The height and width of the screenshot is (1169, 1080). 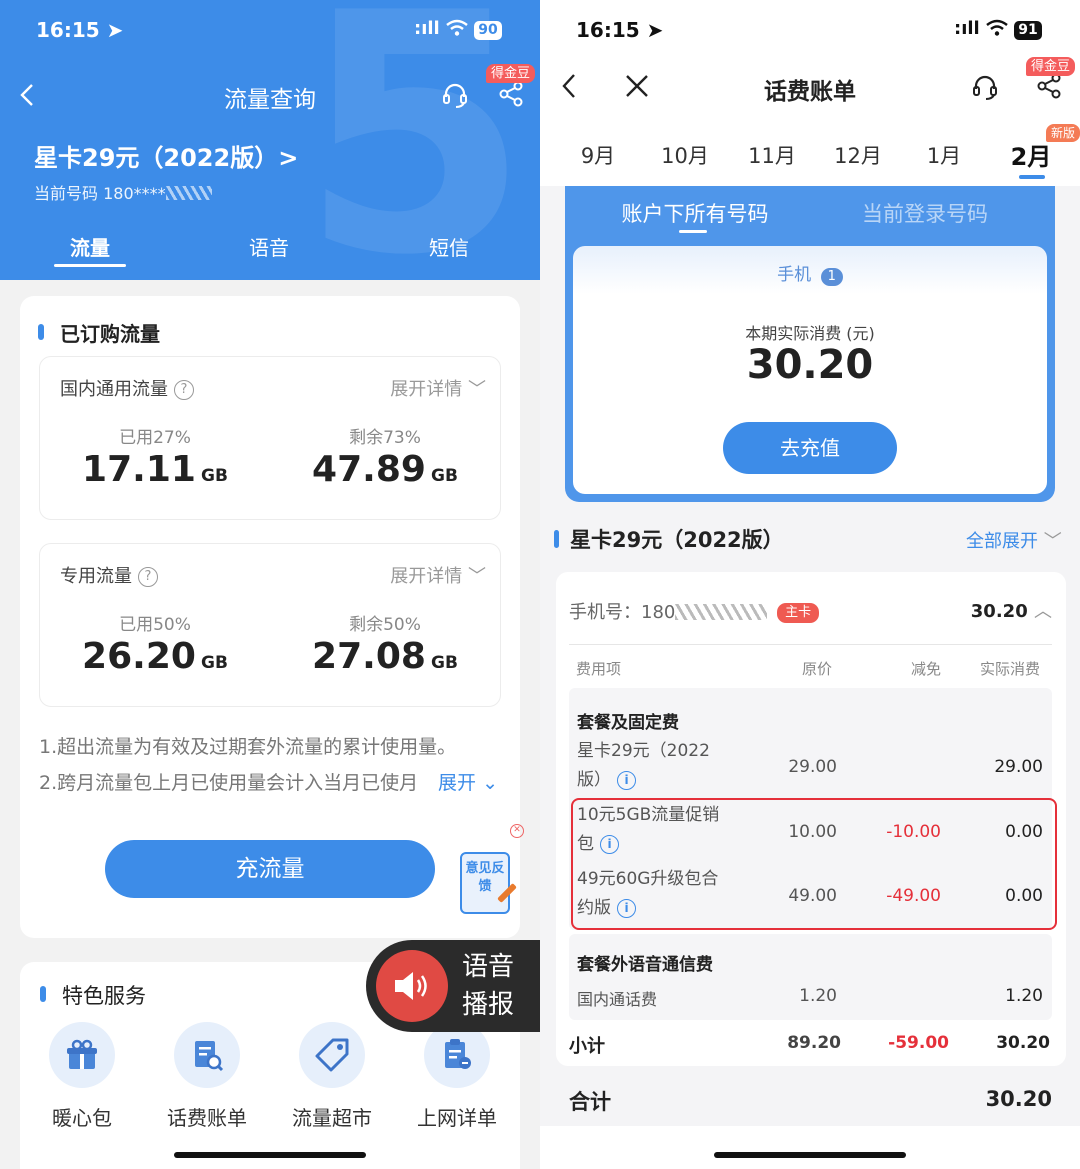 I want to click on month-tab-oct: 10月, so click(x=685, y=155).